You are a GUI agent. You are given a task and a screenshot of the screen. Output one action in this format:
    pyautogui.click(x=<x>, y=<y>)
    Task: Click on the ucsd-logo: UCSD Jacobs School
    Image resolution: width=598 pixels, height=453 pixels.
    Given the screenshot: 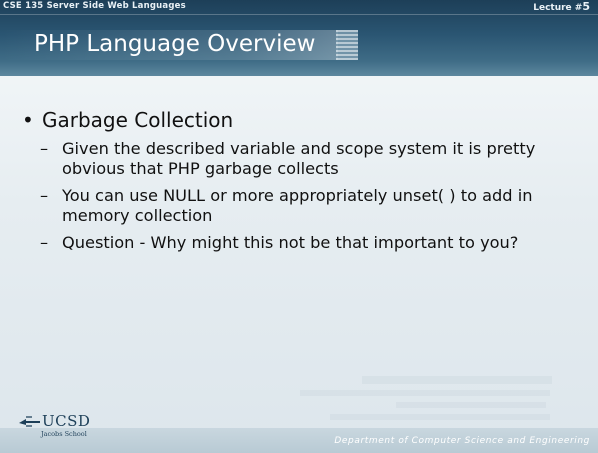 What is the action you would take?
    pyautogui.click(x=54, y=428)
    